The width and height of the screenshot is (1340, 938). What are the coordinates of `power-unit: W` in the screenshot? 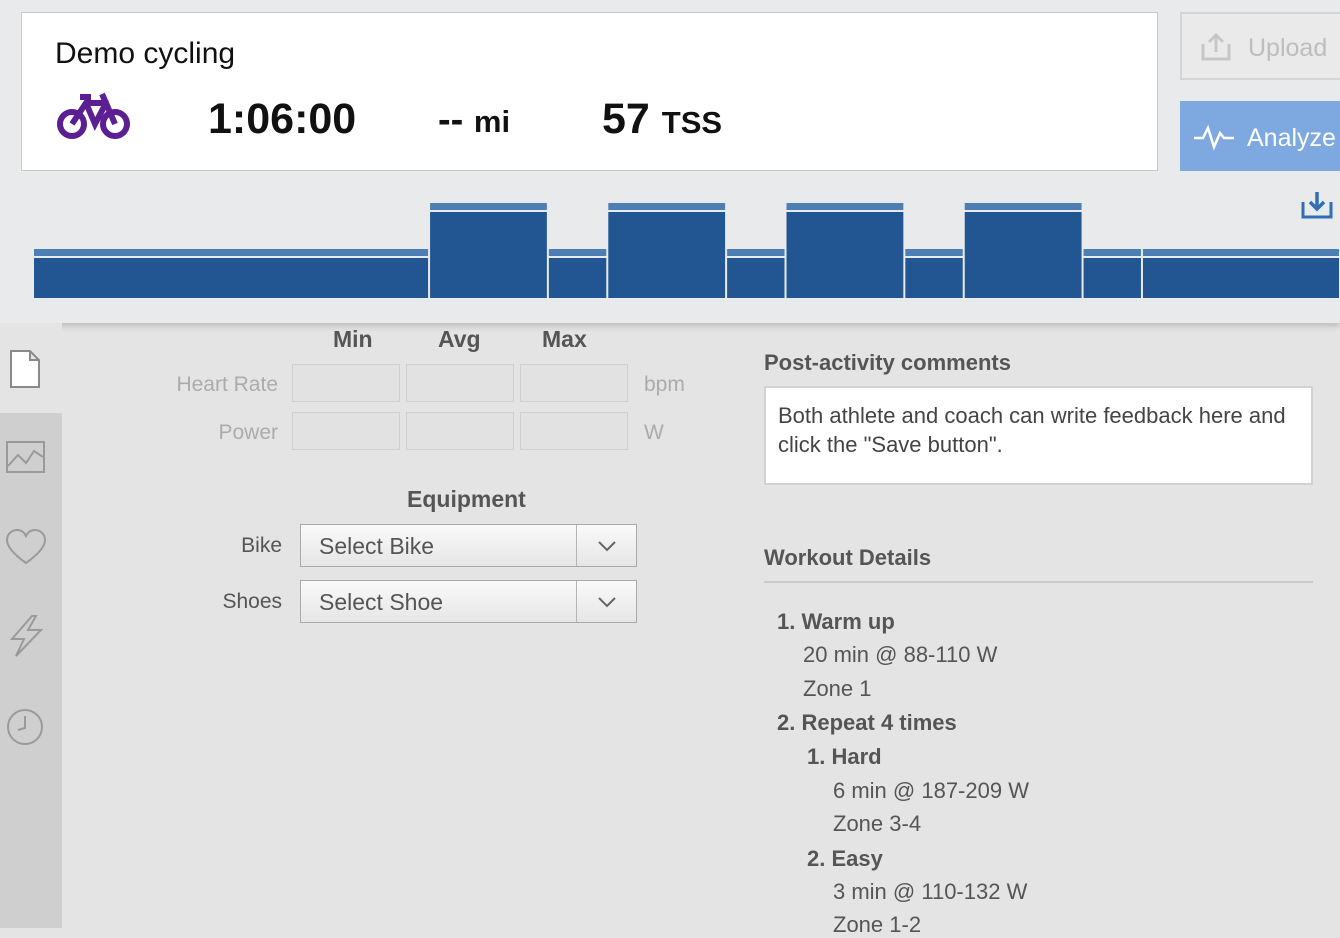 It's located at (654, 432).